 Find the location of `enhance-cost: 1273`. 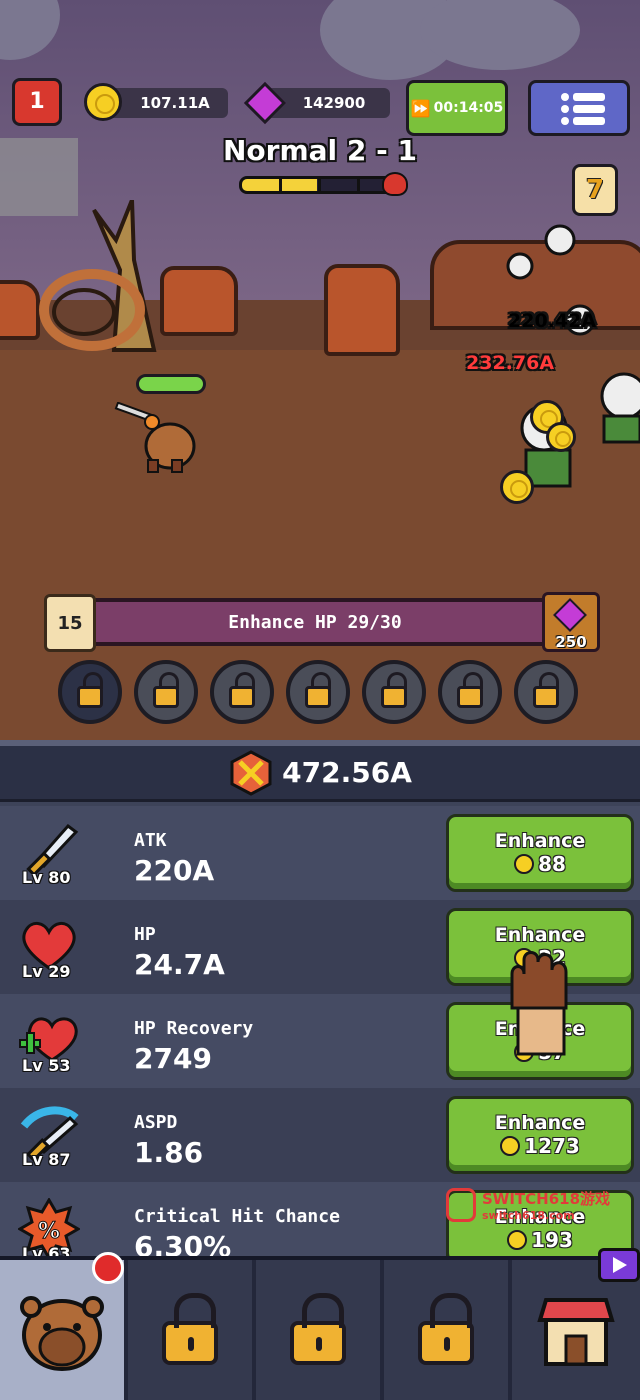

enhance-cost: 1273 is located at coordinates (540, 1146).